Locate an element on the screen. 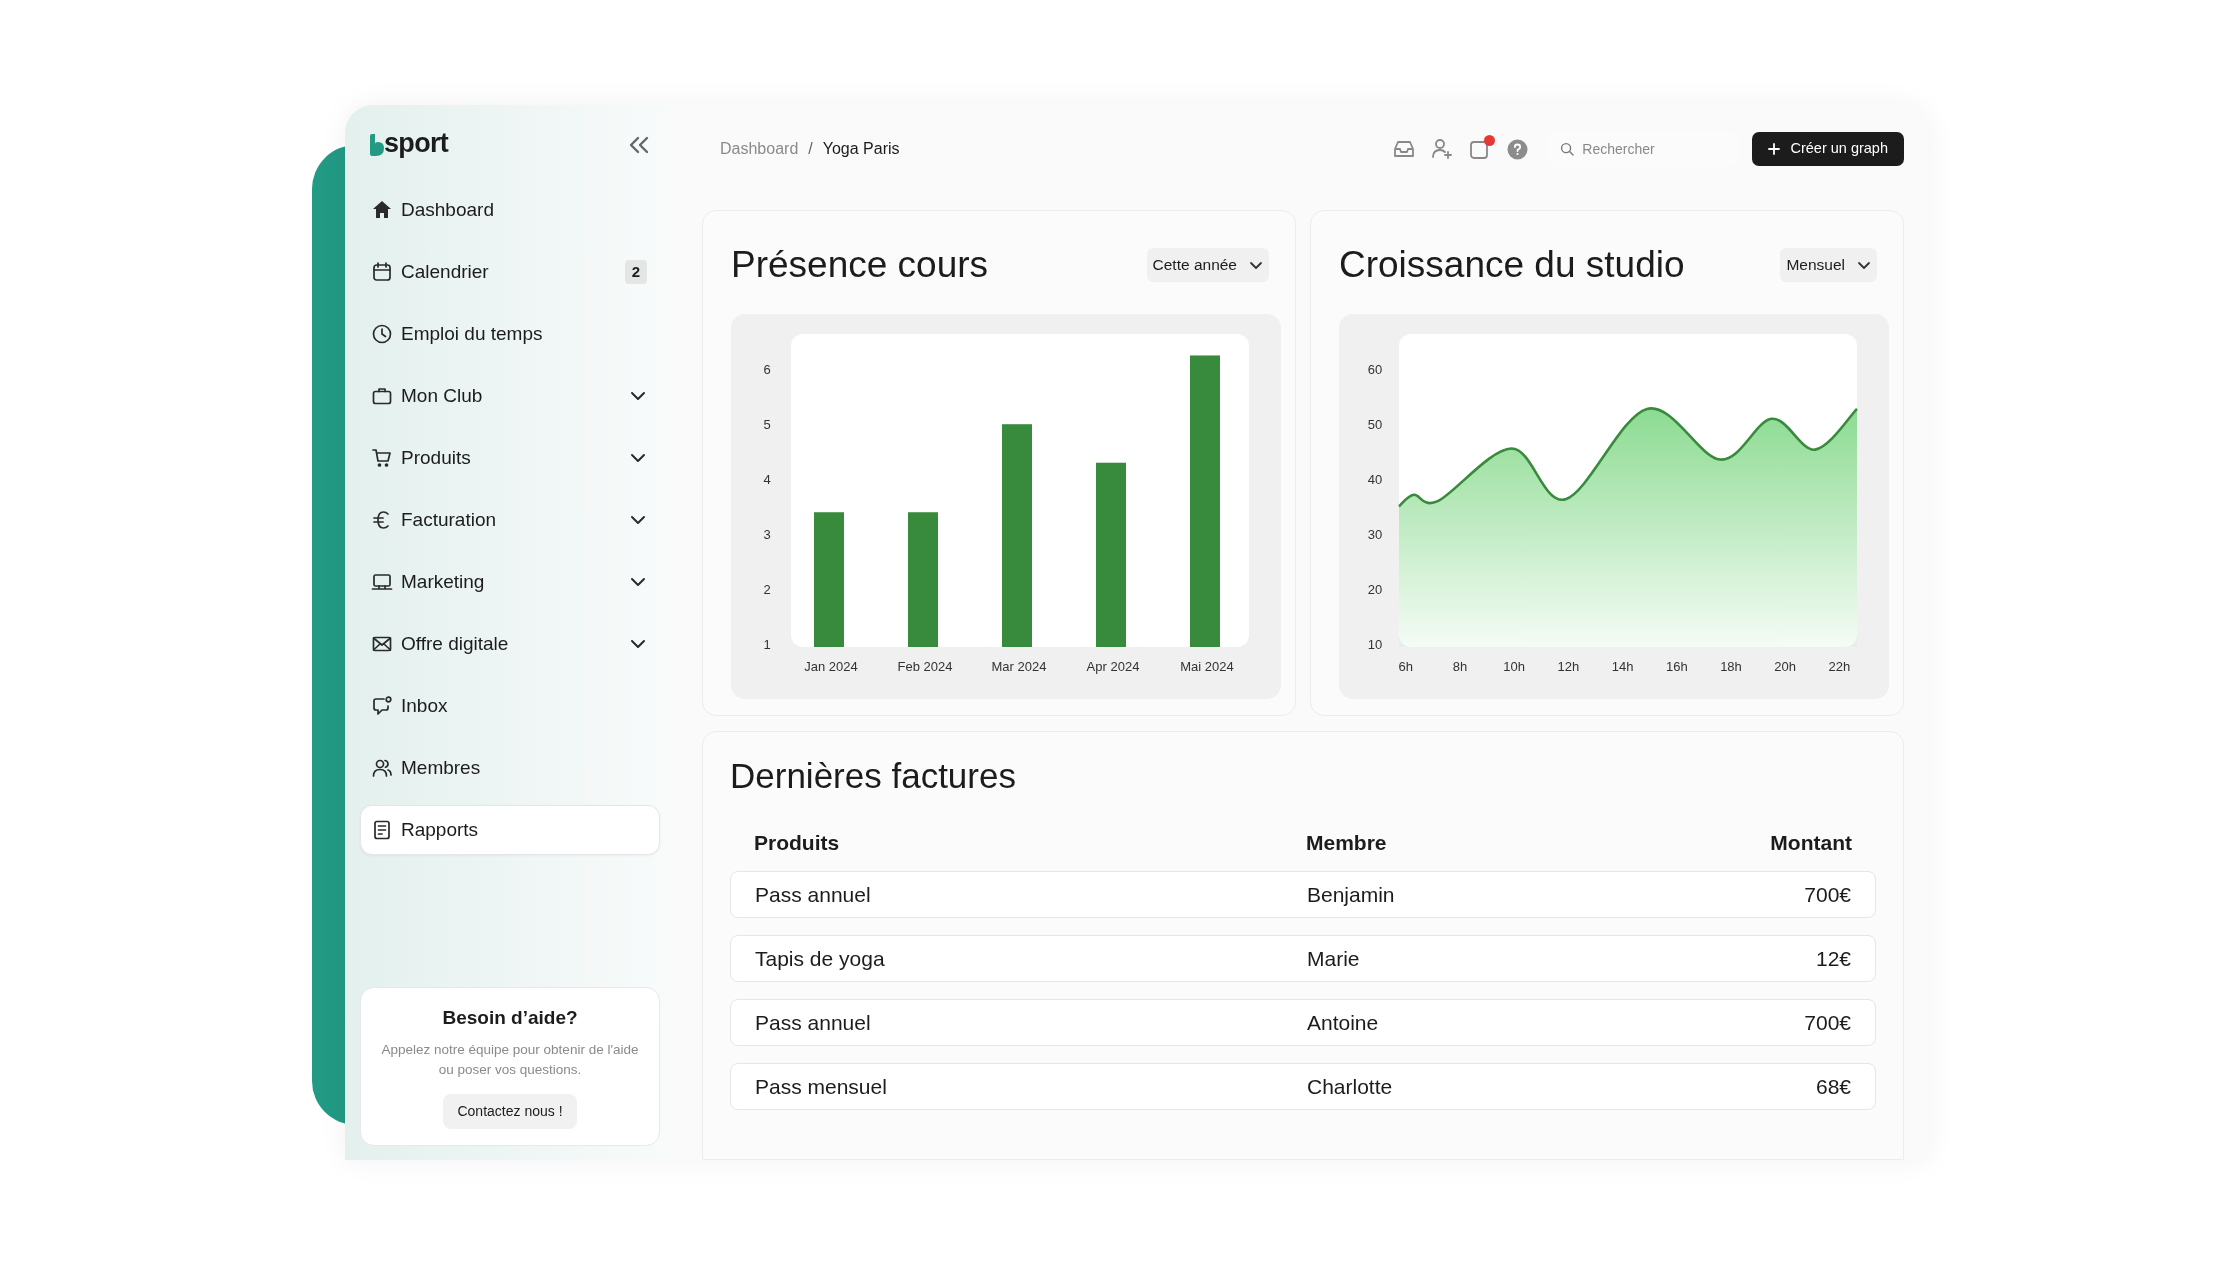 This screenshot has width=2240, height=1261. clock-icon is located at coordinates (382, 334).